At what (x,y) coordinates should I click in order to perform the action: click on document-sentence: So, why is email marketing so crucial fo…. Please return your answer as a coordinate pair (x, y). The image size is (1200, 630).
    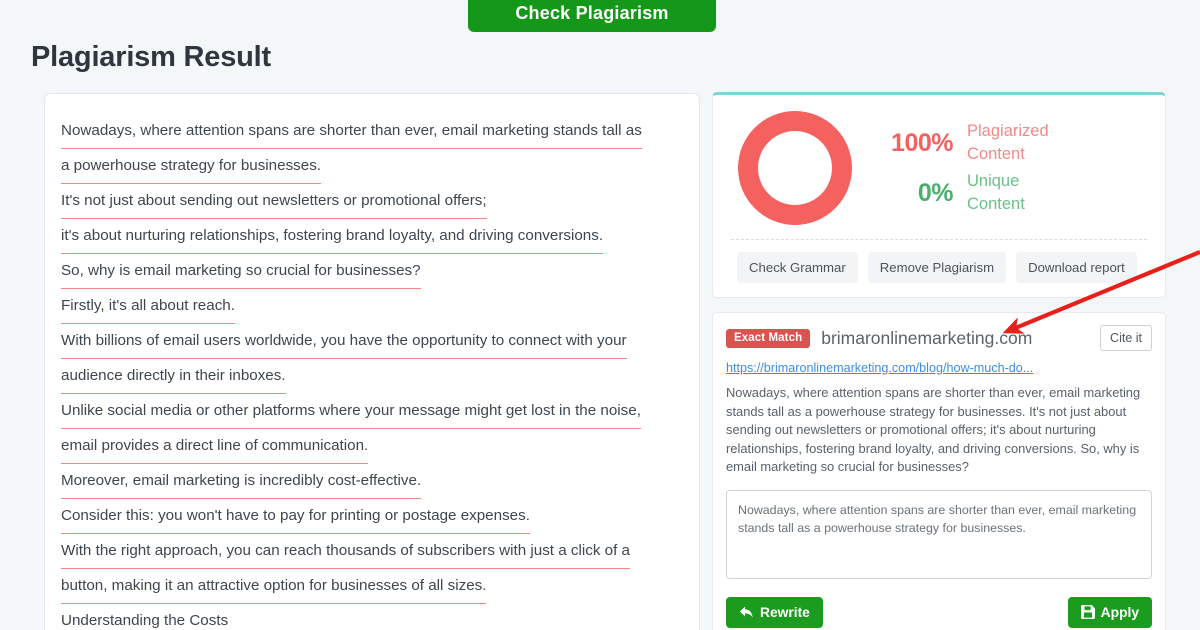
    Looking at the image, I should click on (241, 271).